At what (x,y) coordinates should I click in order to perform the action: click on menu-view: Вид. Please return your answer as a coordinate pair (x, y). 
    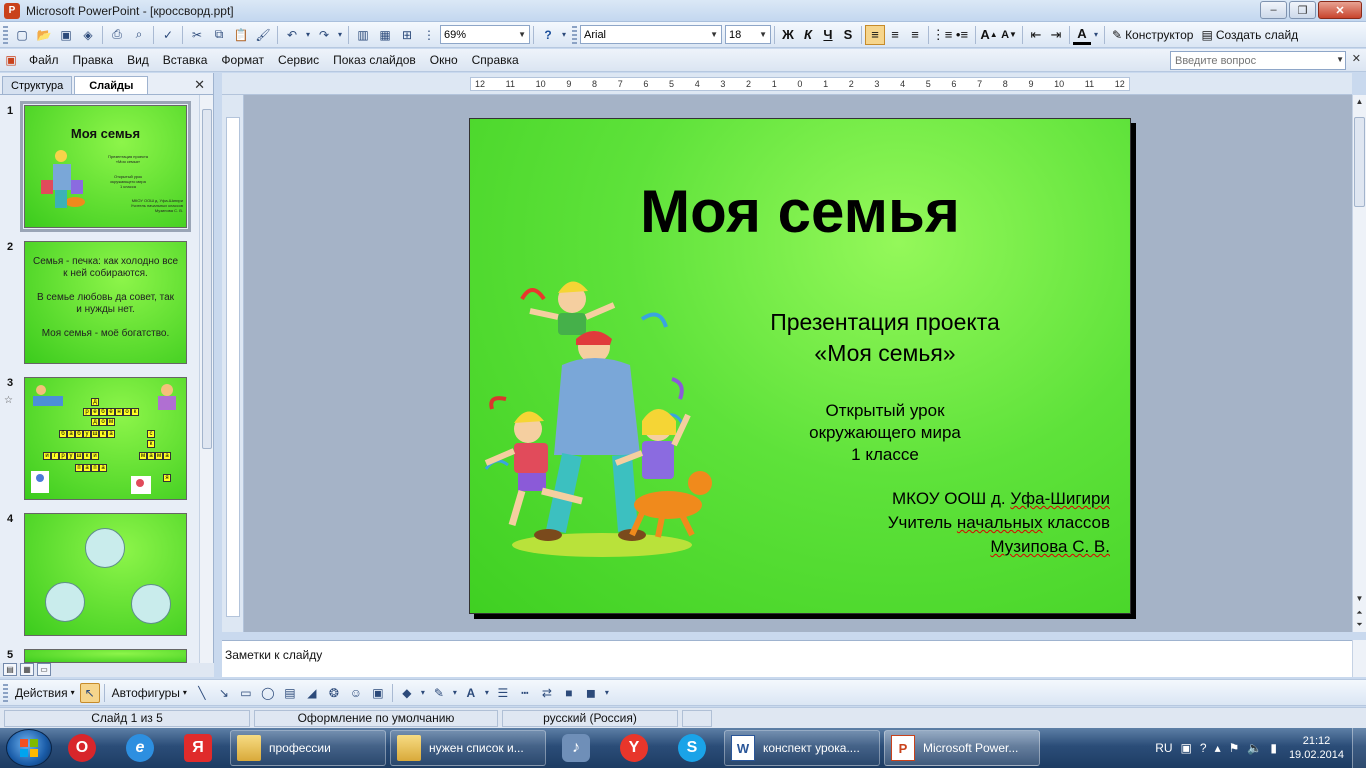
    Looking at the image, I should click on (138, 60).